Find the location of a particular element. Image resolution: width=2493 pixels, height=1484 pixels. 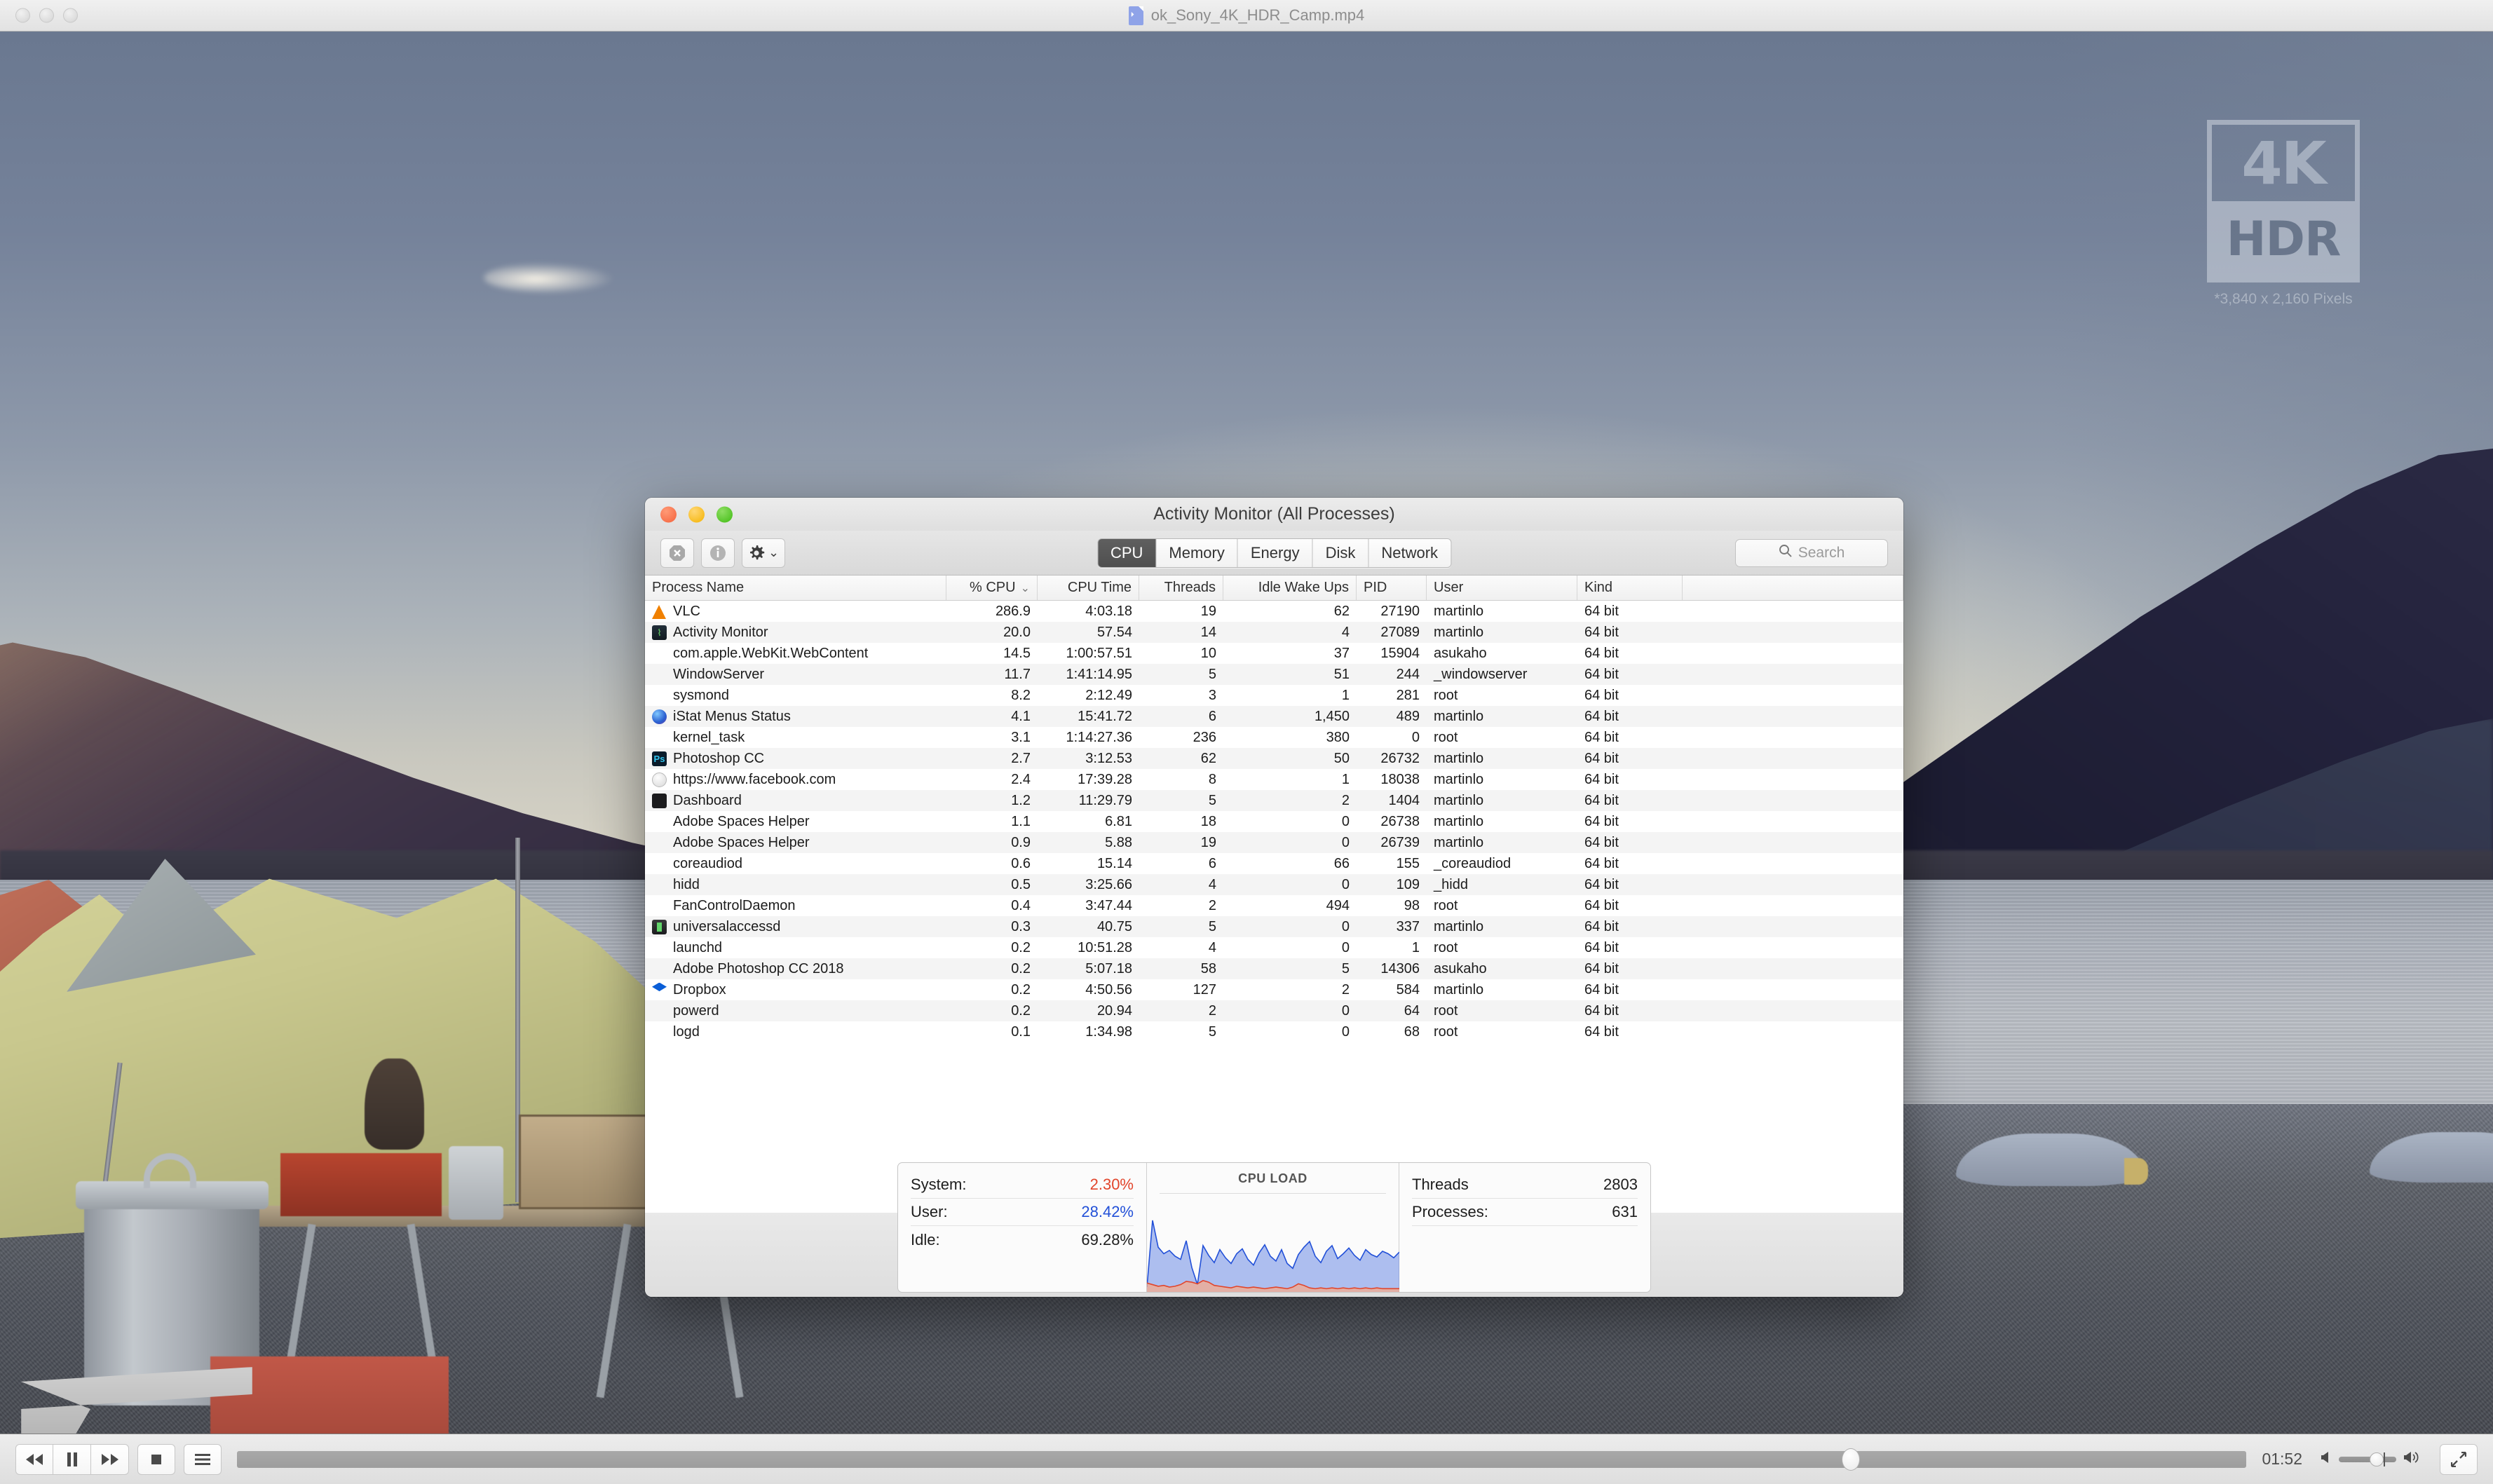

seek-track is located at coordinates (1242, 1459).